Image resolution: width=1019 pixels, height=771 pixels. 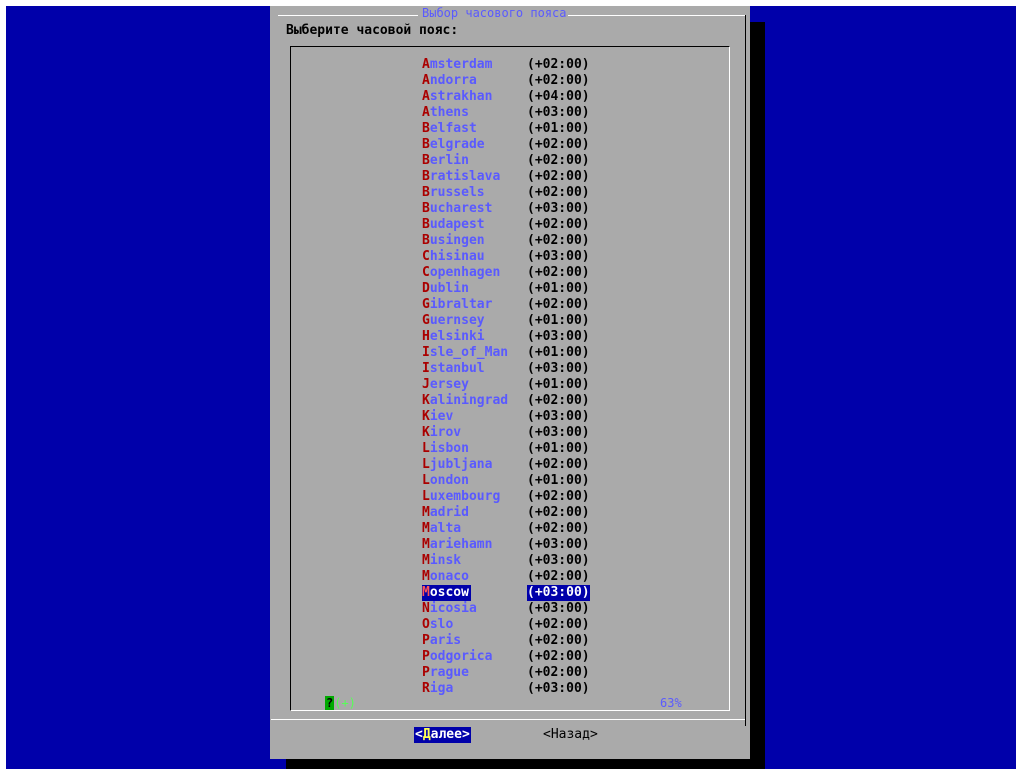 I want to click on scroll-percent: 63%, so click(x=671, y=703).